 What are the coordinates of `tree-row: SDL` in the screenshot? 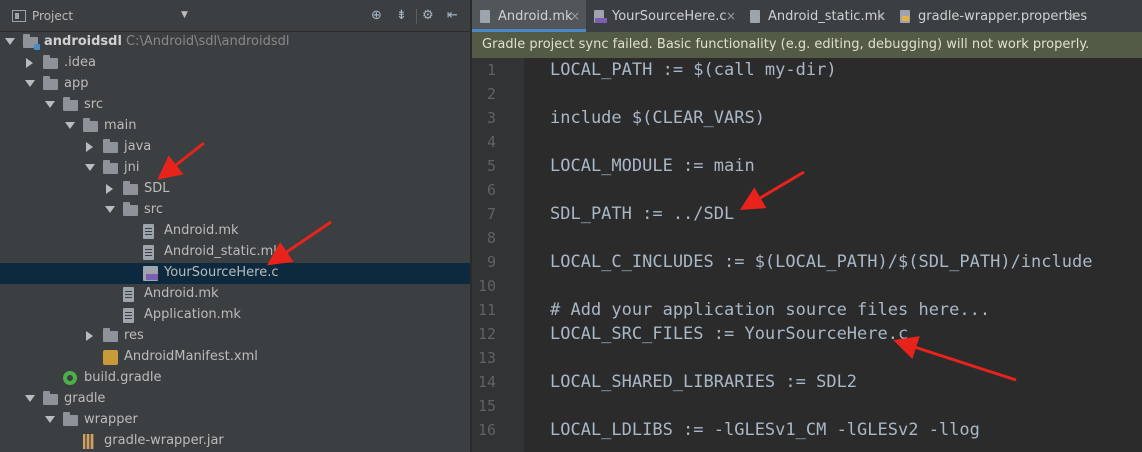 It's located at (235, 189).